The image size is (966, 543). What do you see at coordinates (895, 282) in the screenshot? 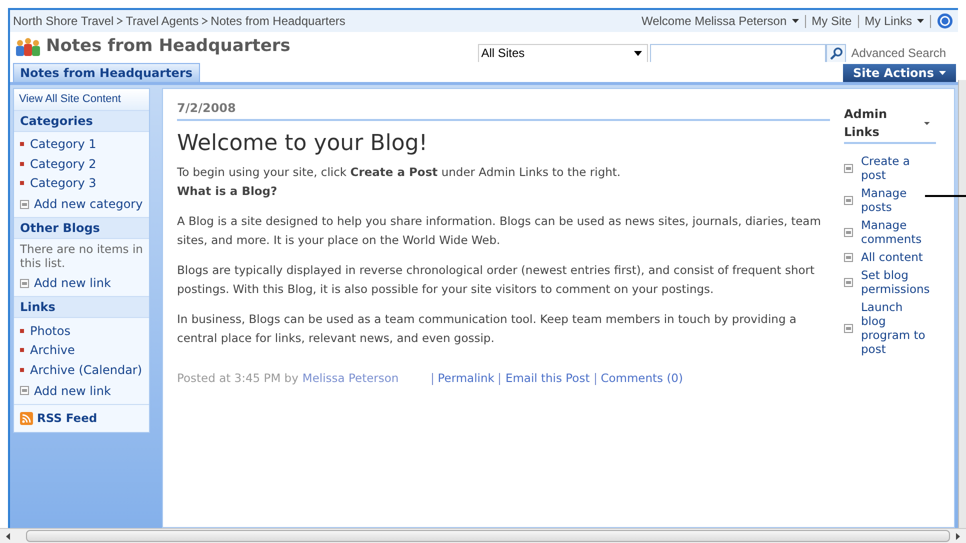
I see `admin-link: Set blog permissions` at bounding box center [895, 282].